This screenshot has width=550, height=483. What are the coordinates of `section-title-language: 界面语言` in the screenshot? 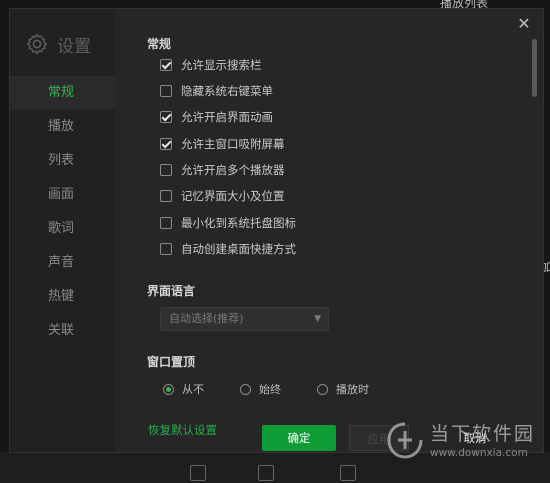 It's located at (171, 291).